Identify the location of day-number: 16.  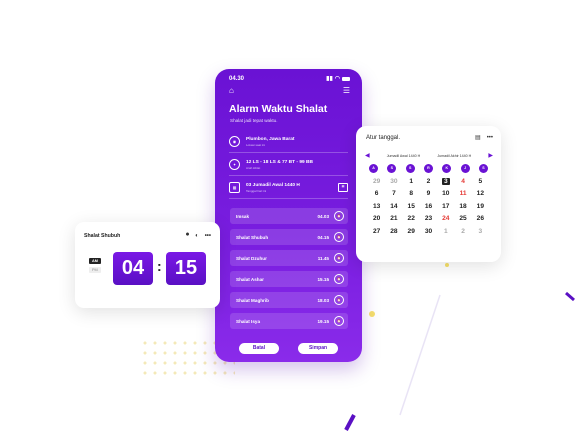
(428, 206).